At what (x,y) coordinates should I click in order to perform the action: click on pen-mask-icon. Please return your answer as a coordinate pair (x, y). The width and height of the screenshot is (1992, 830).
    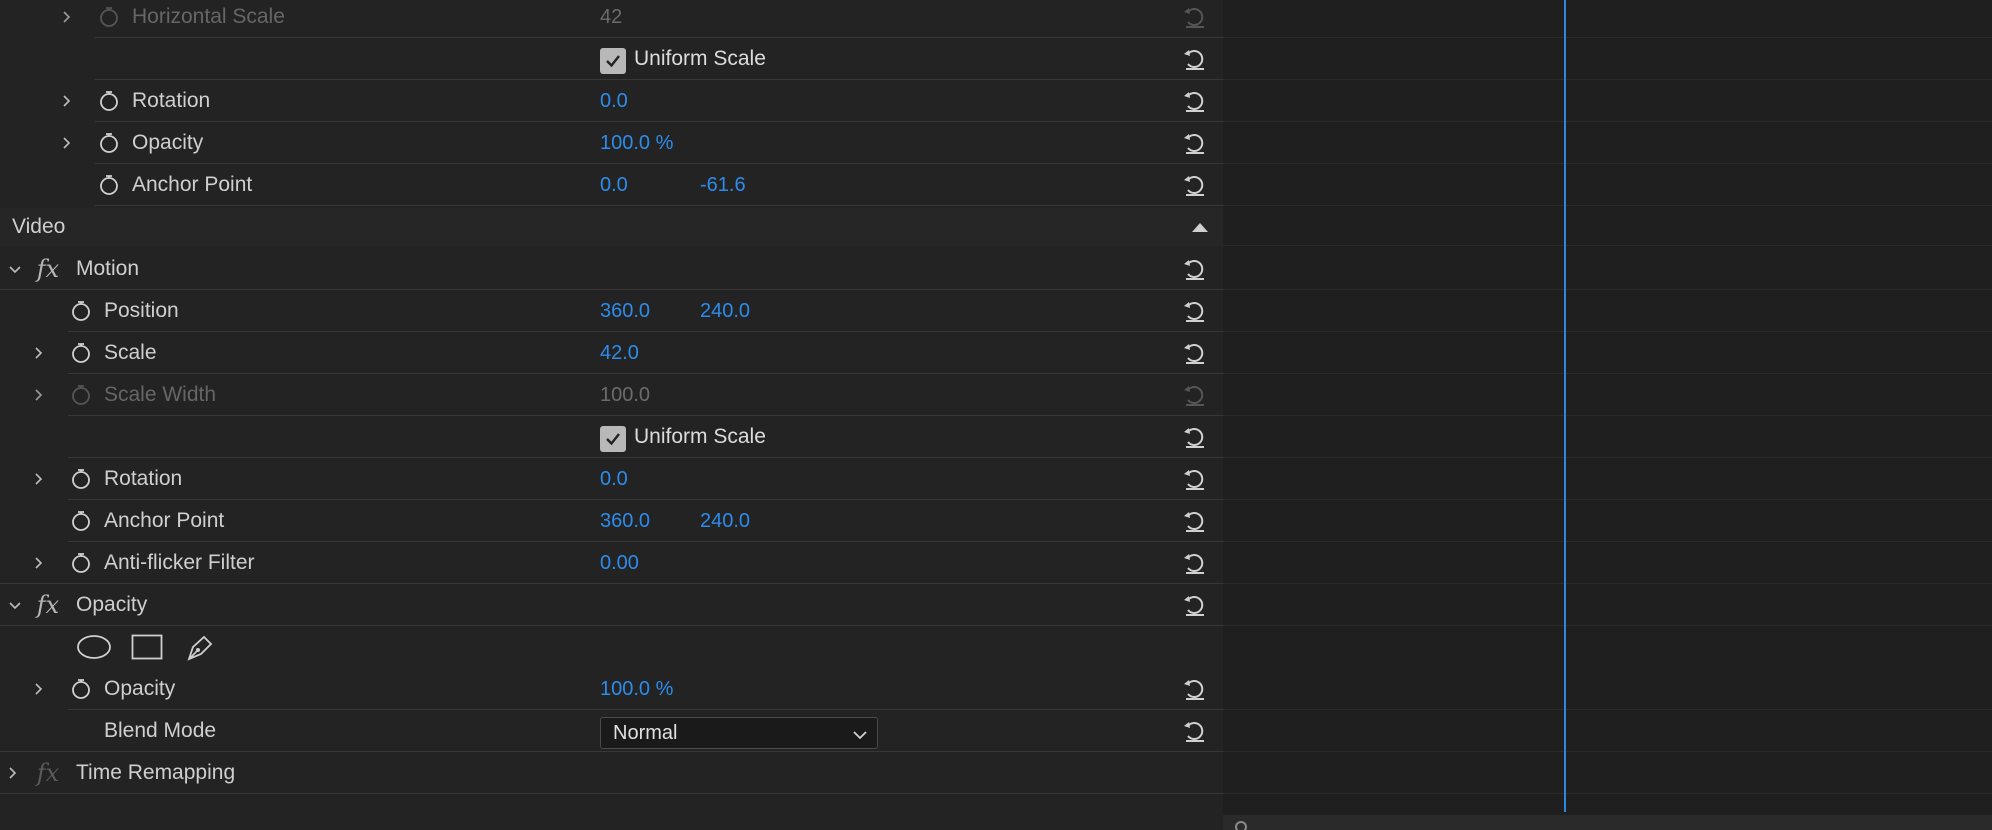
    Looking at the image, I should click on (200, 647).